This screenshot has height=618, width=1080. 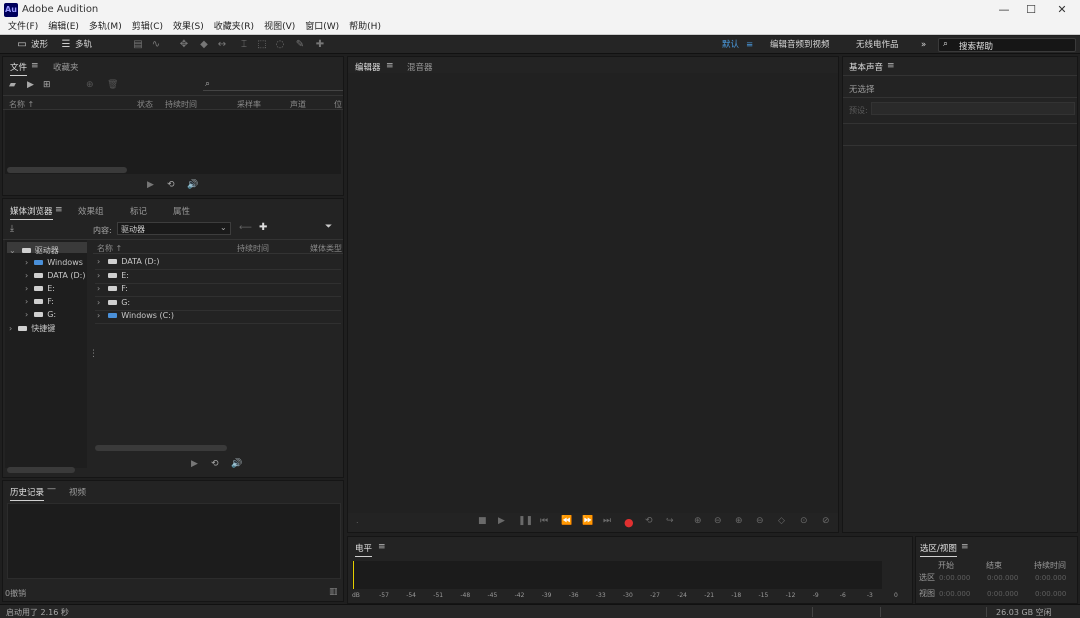 What do you see at coordinates (1002, 578) in the screenshot?
I see `selection-end: 0:00.000` at bounding box center [1002, 578].